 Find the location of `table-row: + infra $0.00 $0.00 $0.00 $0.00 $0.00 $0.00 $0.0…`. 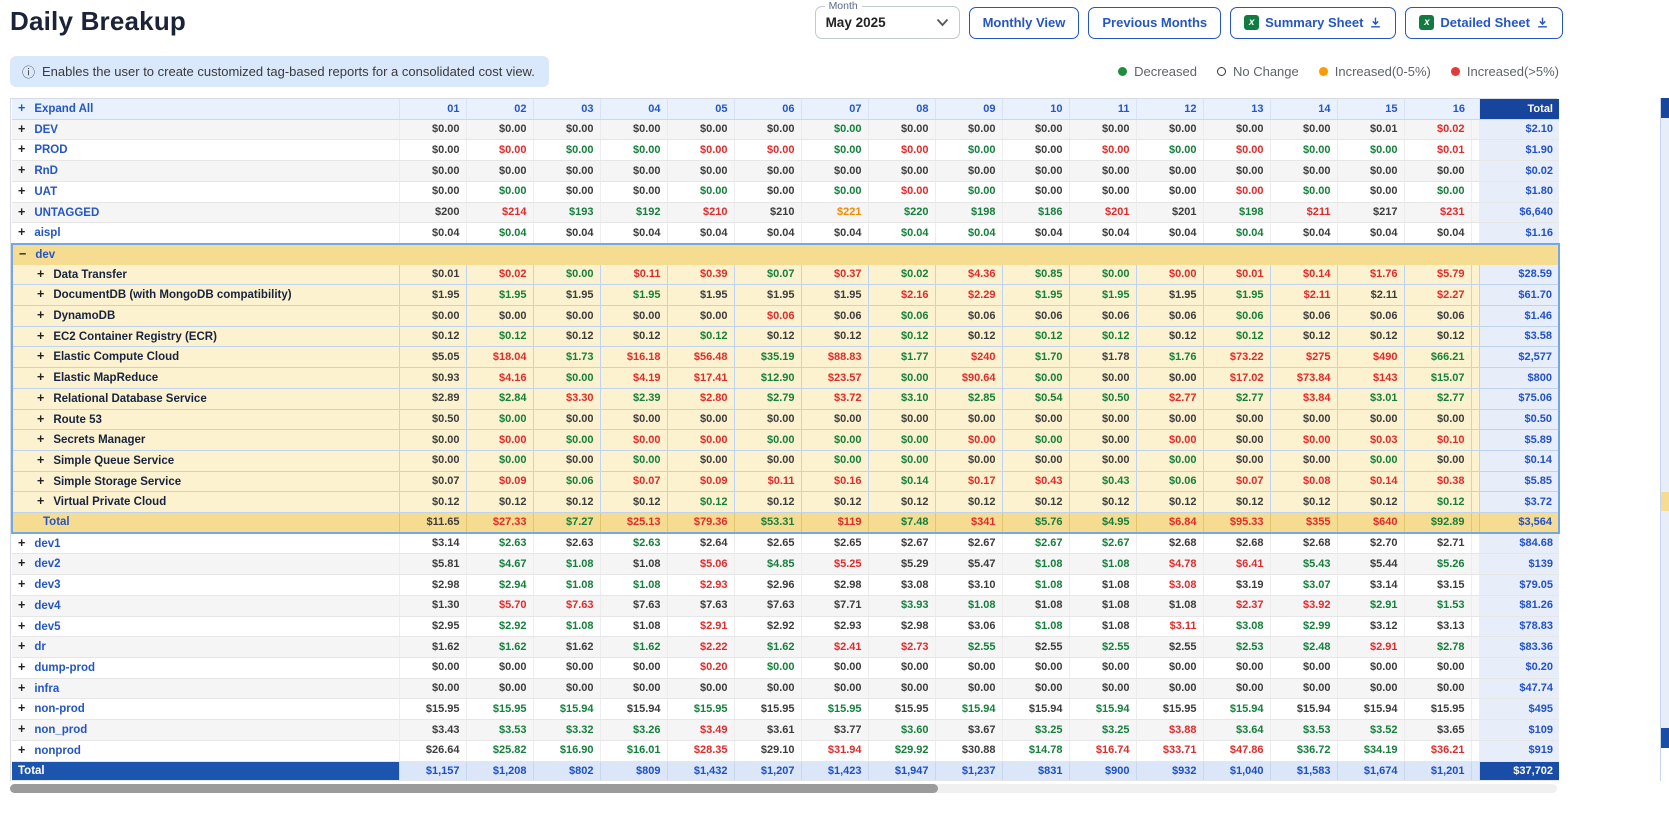

table-row: + infra $0.00 $0.00 $0.00 $0.00 $0.00 $0.00 $0.0… is located at coordinates (785, 689).